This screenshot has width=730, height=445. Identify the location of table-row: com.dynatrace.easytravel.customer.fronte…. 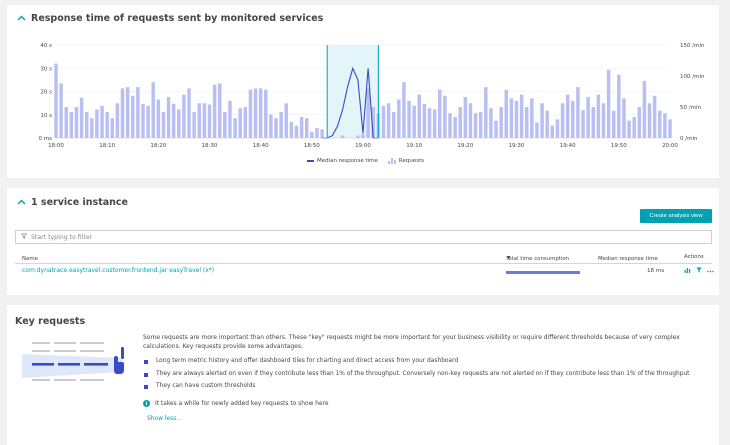
(364, 272).